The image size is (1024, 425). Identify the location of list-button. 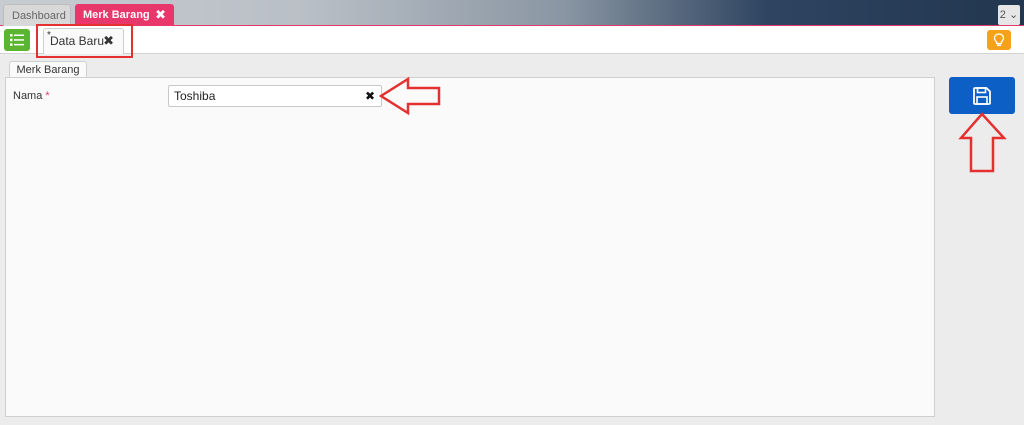
(17, 40).